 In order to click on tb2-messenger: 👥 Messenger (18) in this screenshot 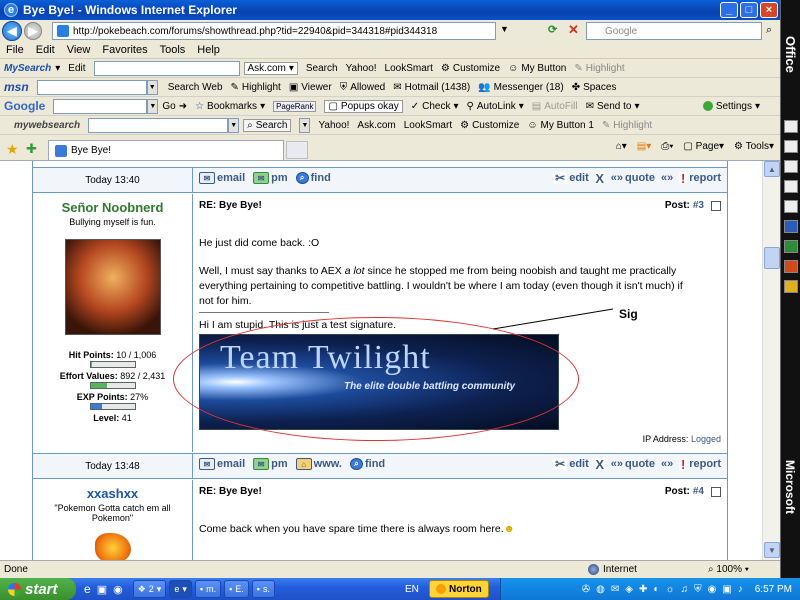, I will do `click(520, 87)`.